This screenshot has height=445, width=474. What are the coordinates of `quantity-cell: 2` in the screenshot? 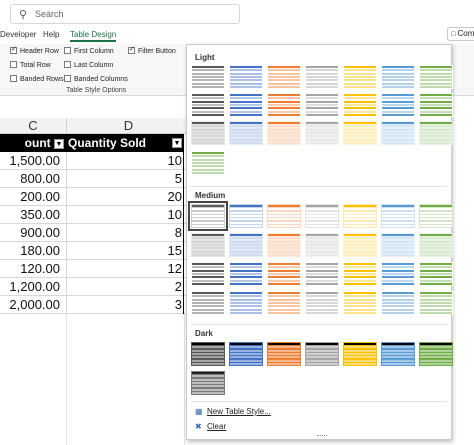 It's located at (125, 287).